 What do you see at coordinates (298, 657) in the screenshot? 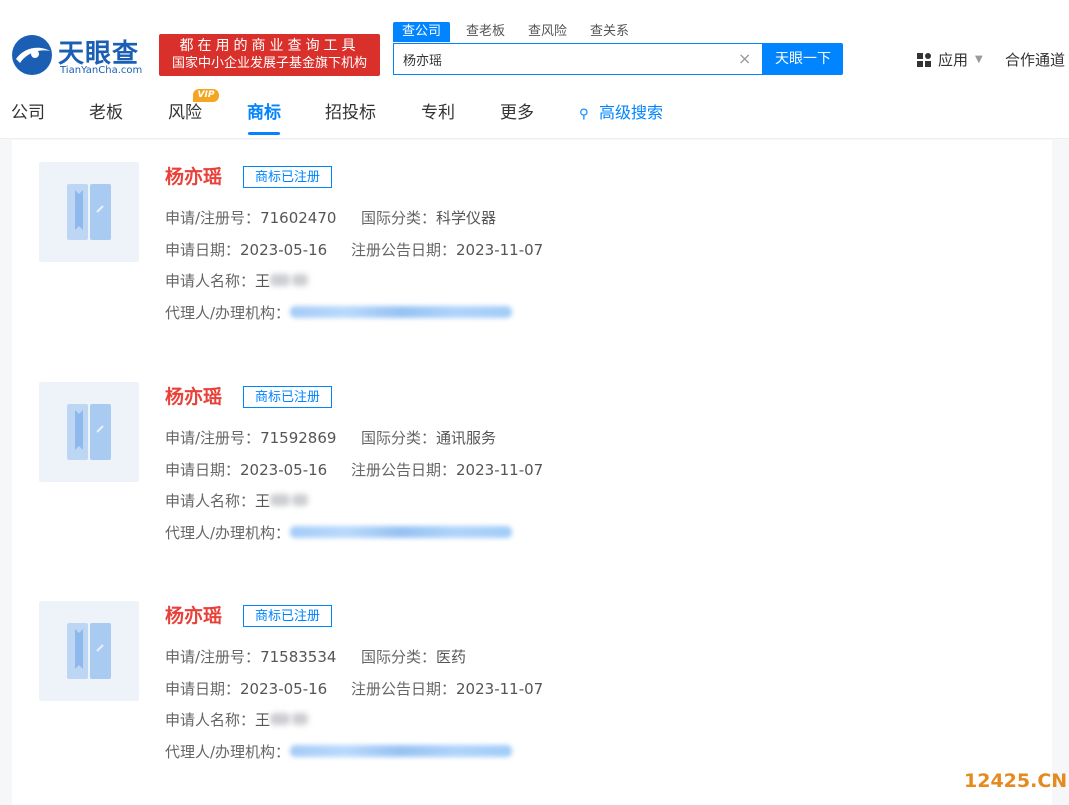
I see `reg-no-value: 71583534` at bounding box center [298, 657].